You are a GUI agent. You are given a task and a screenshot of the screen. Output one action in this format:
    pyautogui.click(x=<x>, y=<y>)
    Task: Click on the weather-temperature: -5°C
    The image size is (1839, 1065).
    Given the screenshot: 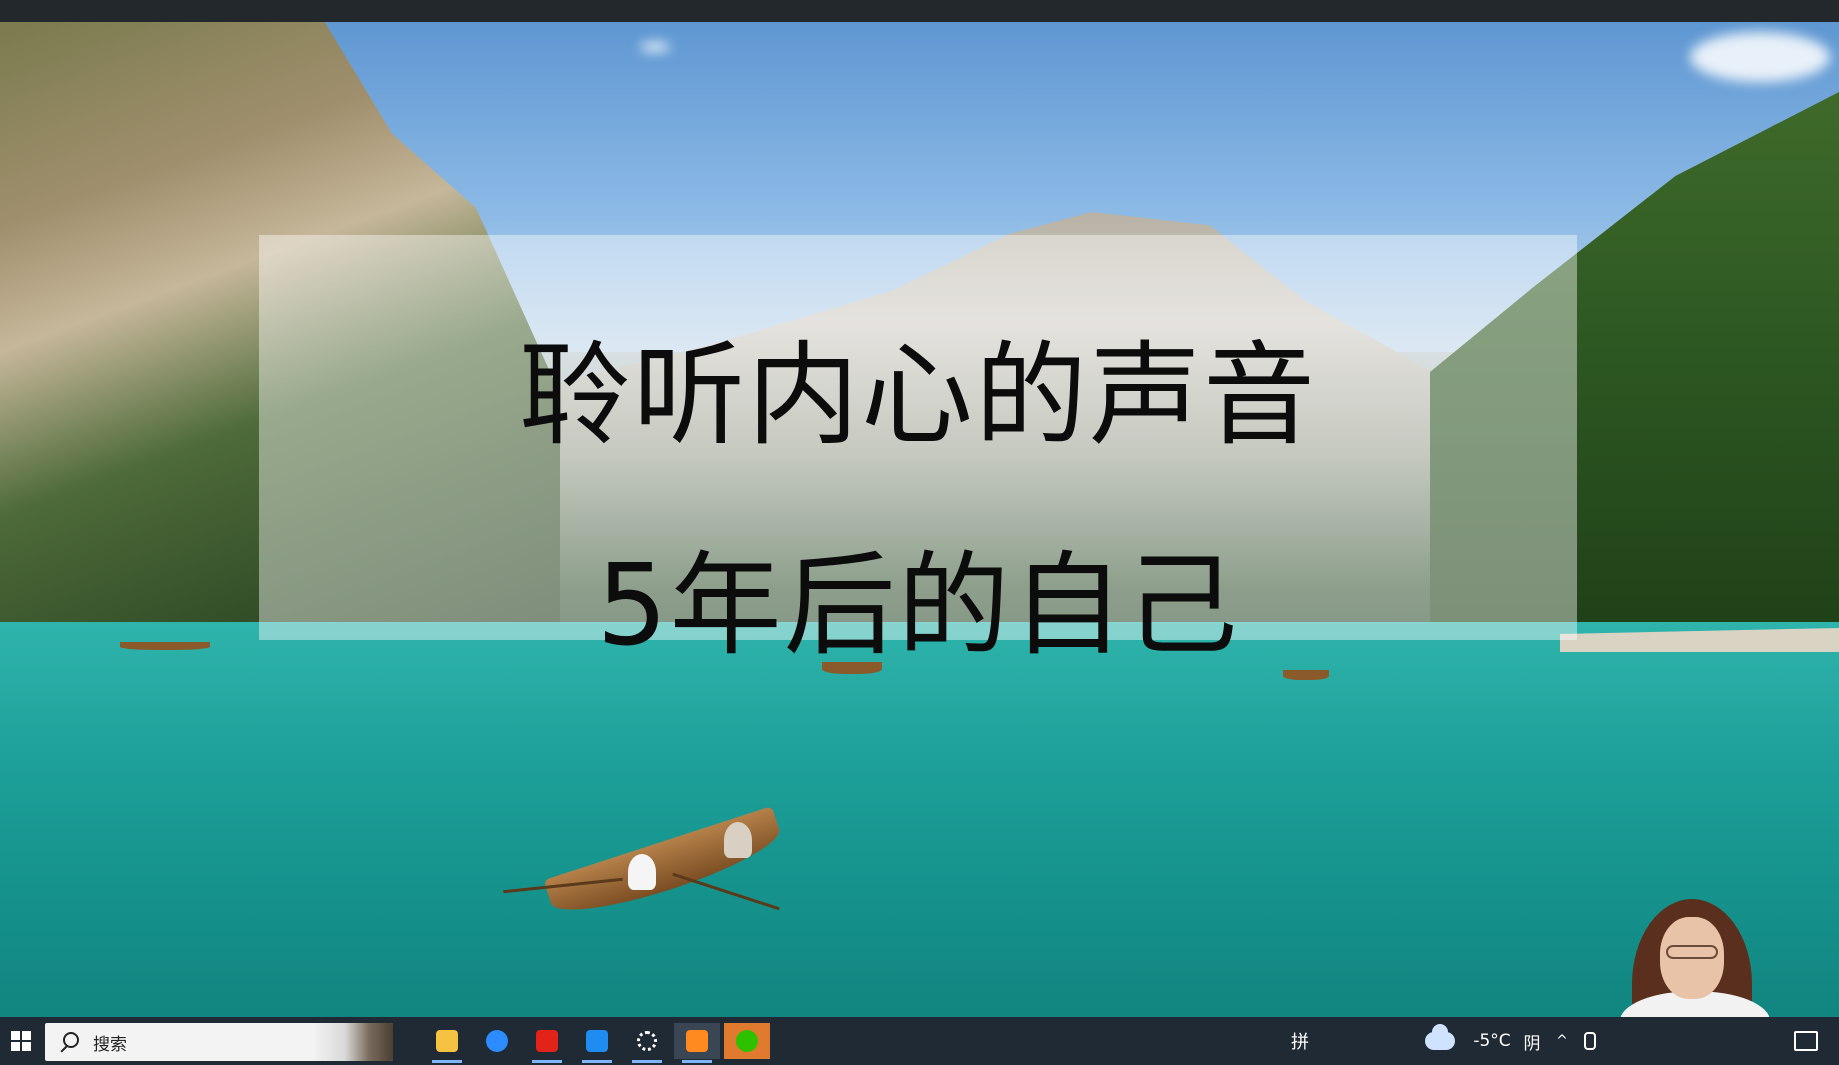 What is the action you would take?
    pyautogui.click(x=1492, y=1041)
    